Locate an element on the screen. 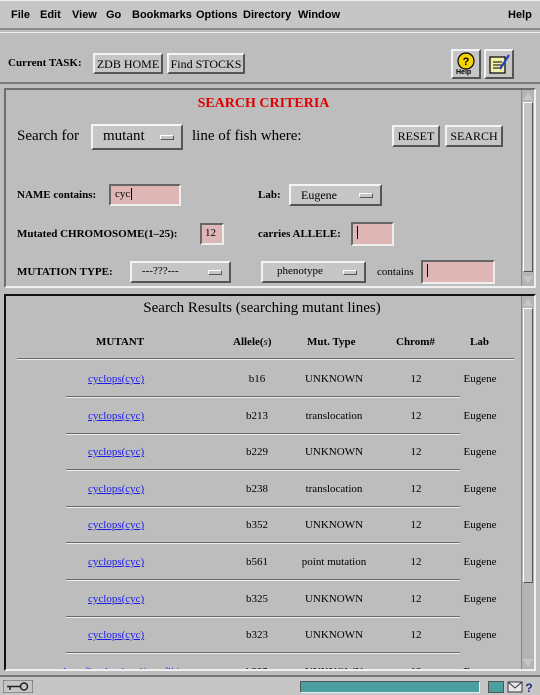  allele-cell: b352 is located at coordinates (257, 525).